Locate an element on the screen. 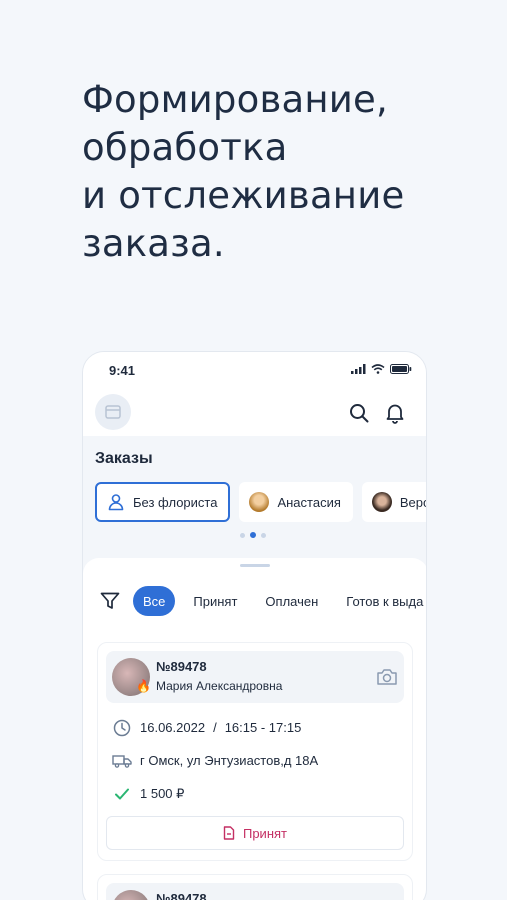  headline-line-3: и отслеживание is located at coordinates (243, 195).